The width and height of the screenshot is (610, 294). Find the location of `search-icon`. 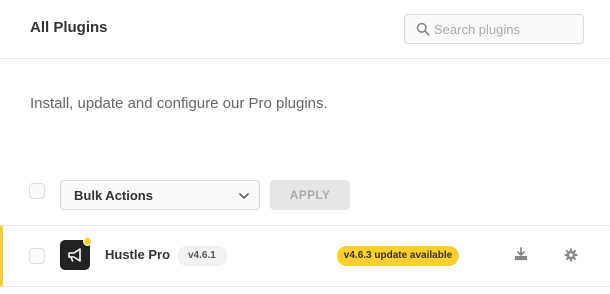

search-icon is located at coordinates (423, 29).